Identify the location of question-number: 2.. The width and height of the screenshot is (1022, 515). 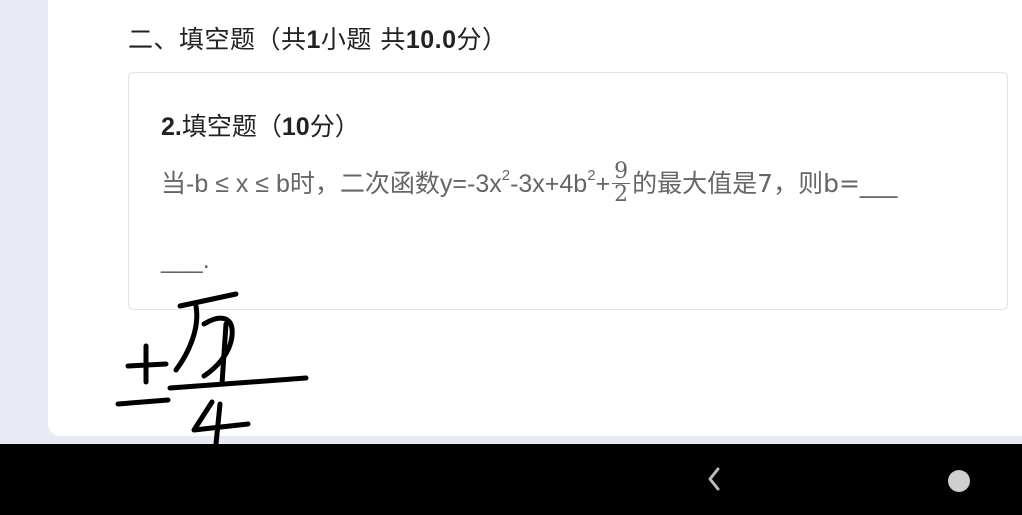
(171, 127).